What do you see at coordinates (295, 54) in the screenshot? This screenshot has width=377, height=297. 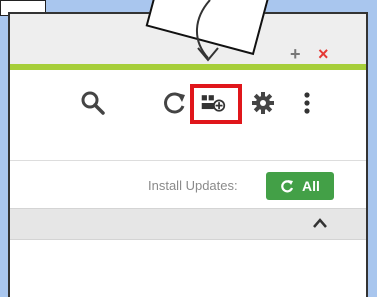 I see `new-tab-button: +` at bounding box center [295, 54].